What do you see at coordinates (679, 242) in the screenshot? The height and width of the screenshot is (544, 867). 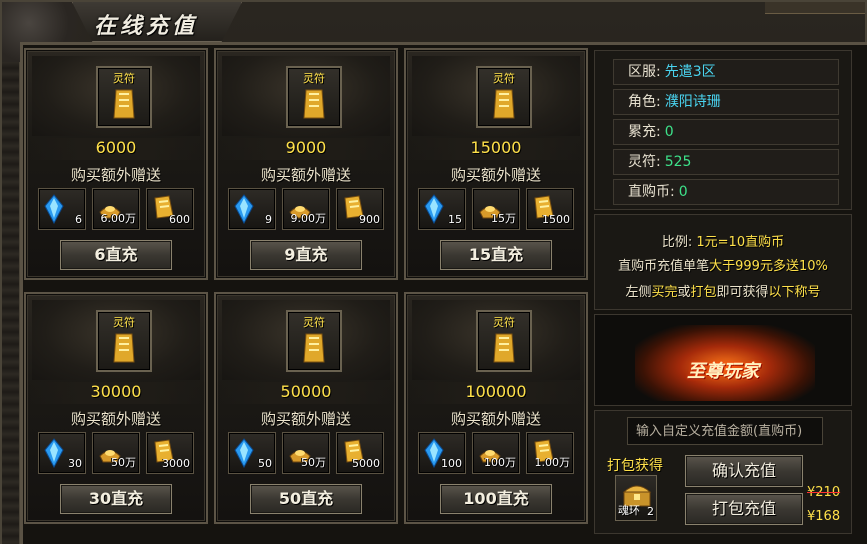 I see `ratio-label: 比例:` at bounding box center [679, 242].